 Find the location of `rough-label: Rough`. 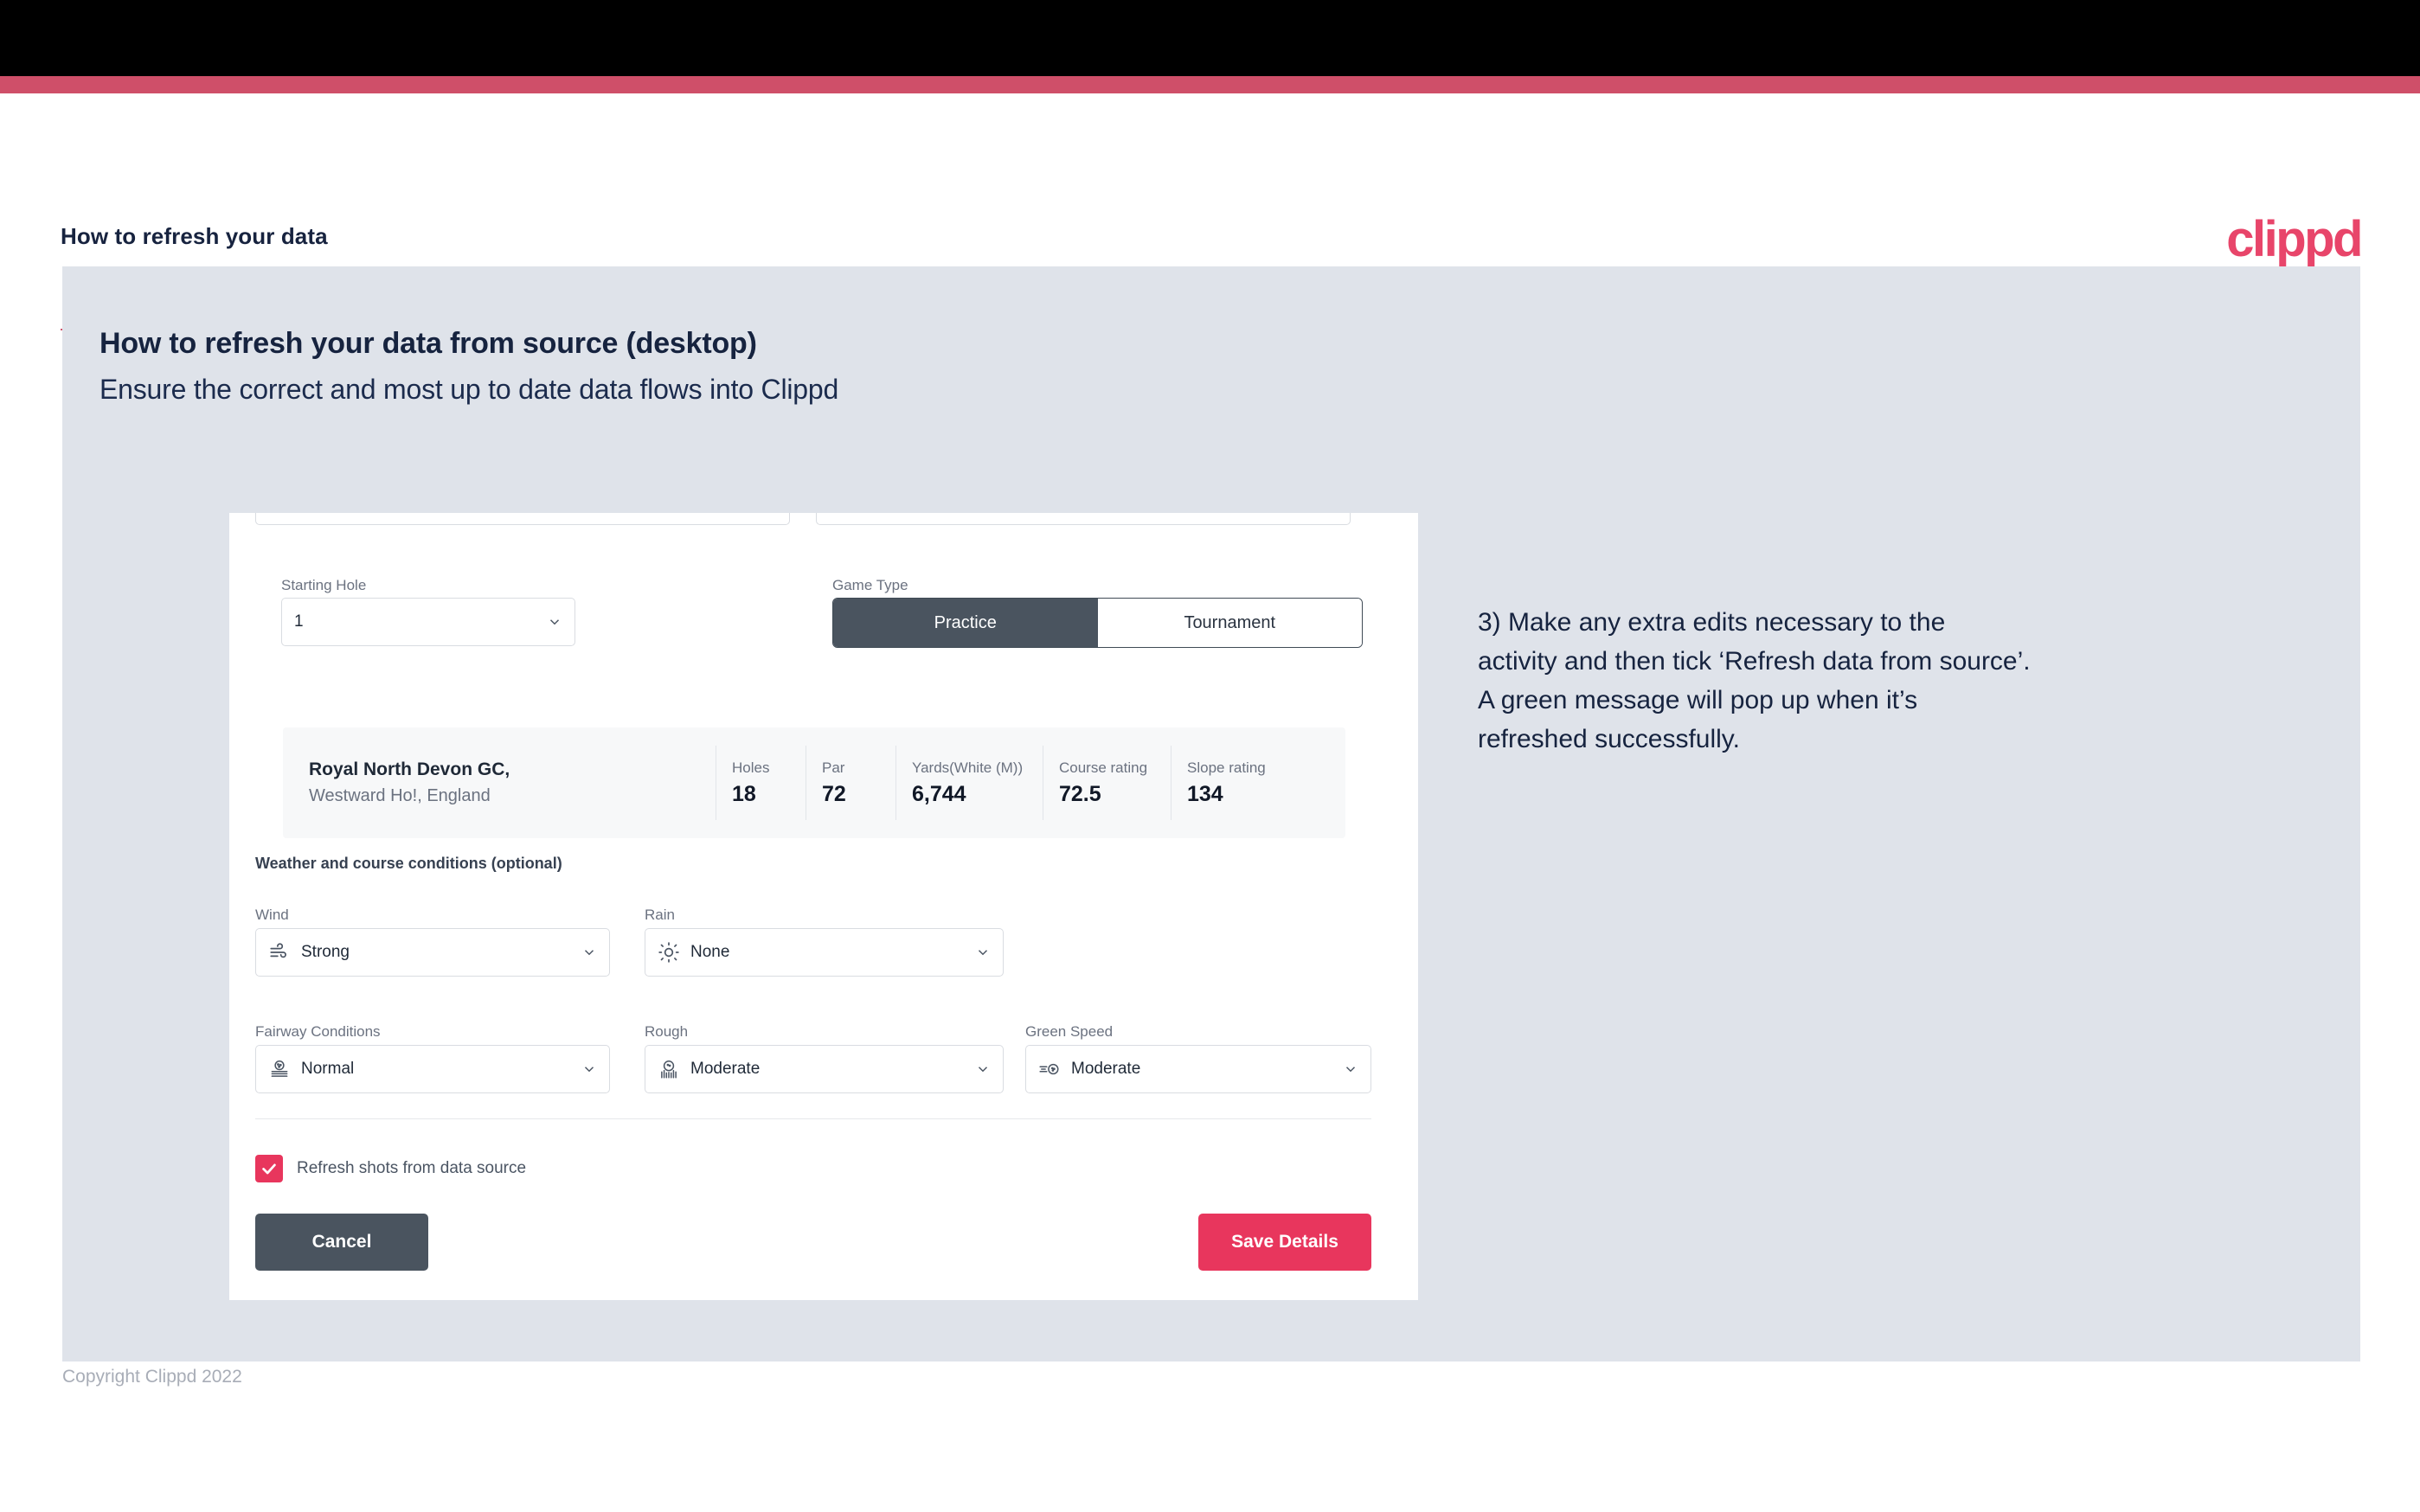

rough-label: Rough is located at coordinates (667, 1031).